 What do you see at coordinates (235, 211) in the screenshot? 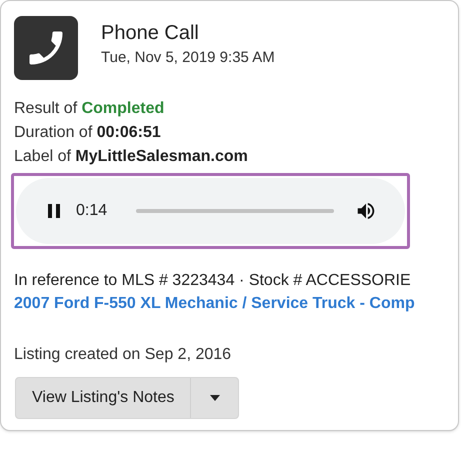
I see `progress-track` at bounding box center [235, 211].